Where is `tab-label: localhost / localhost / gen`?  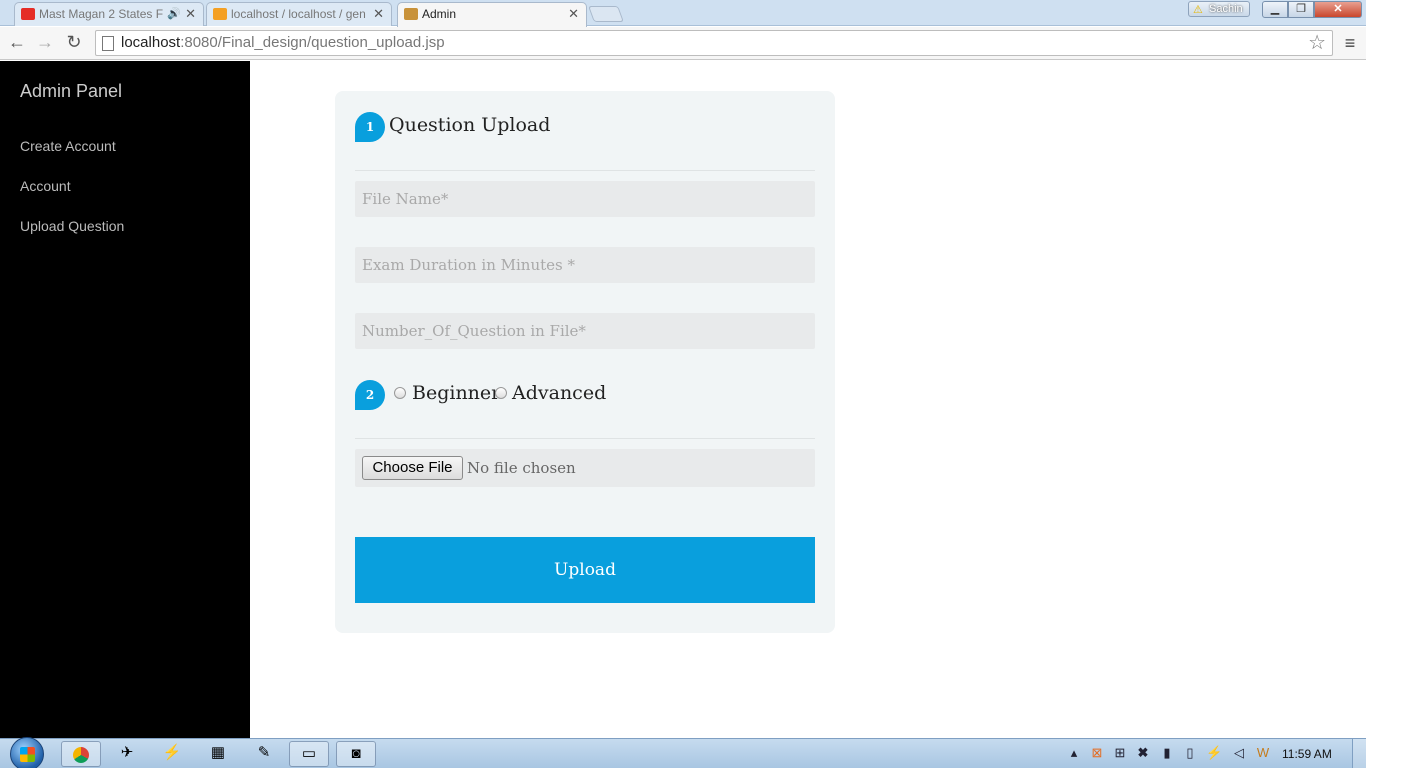
tab-label: localhost / localhost / gen is located at coordinates (298, 14).